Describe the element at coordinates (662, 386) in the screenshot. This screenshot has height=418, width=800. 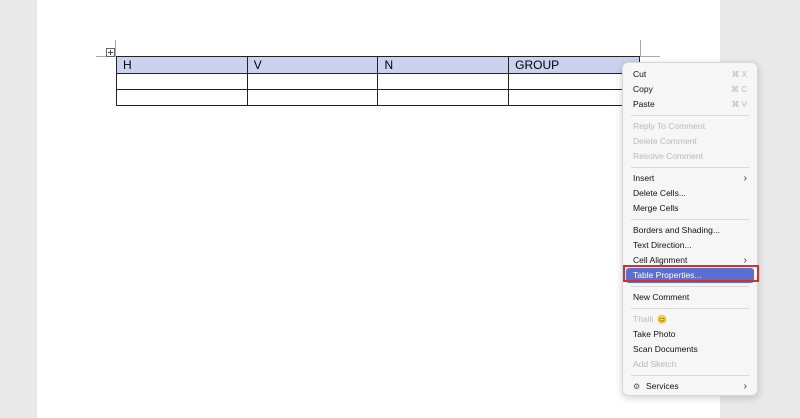
I see `menu-item-label: Services` at that location.